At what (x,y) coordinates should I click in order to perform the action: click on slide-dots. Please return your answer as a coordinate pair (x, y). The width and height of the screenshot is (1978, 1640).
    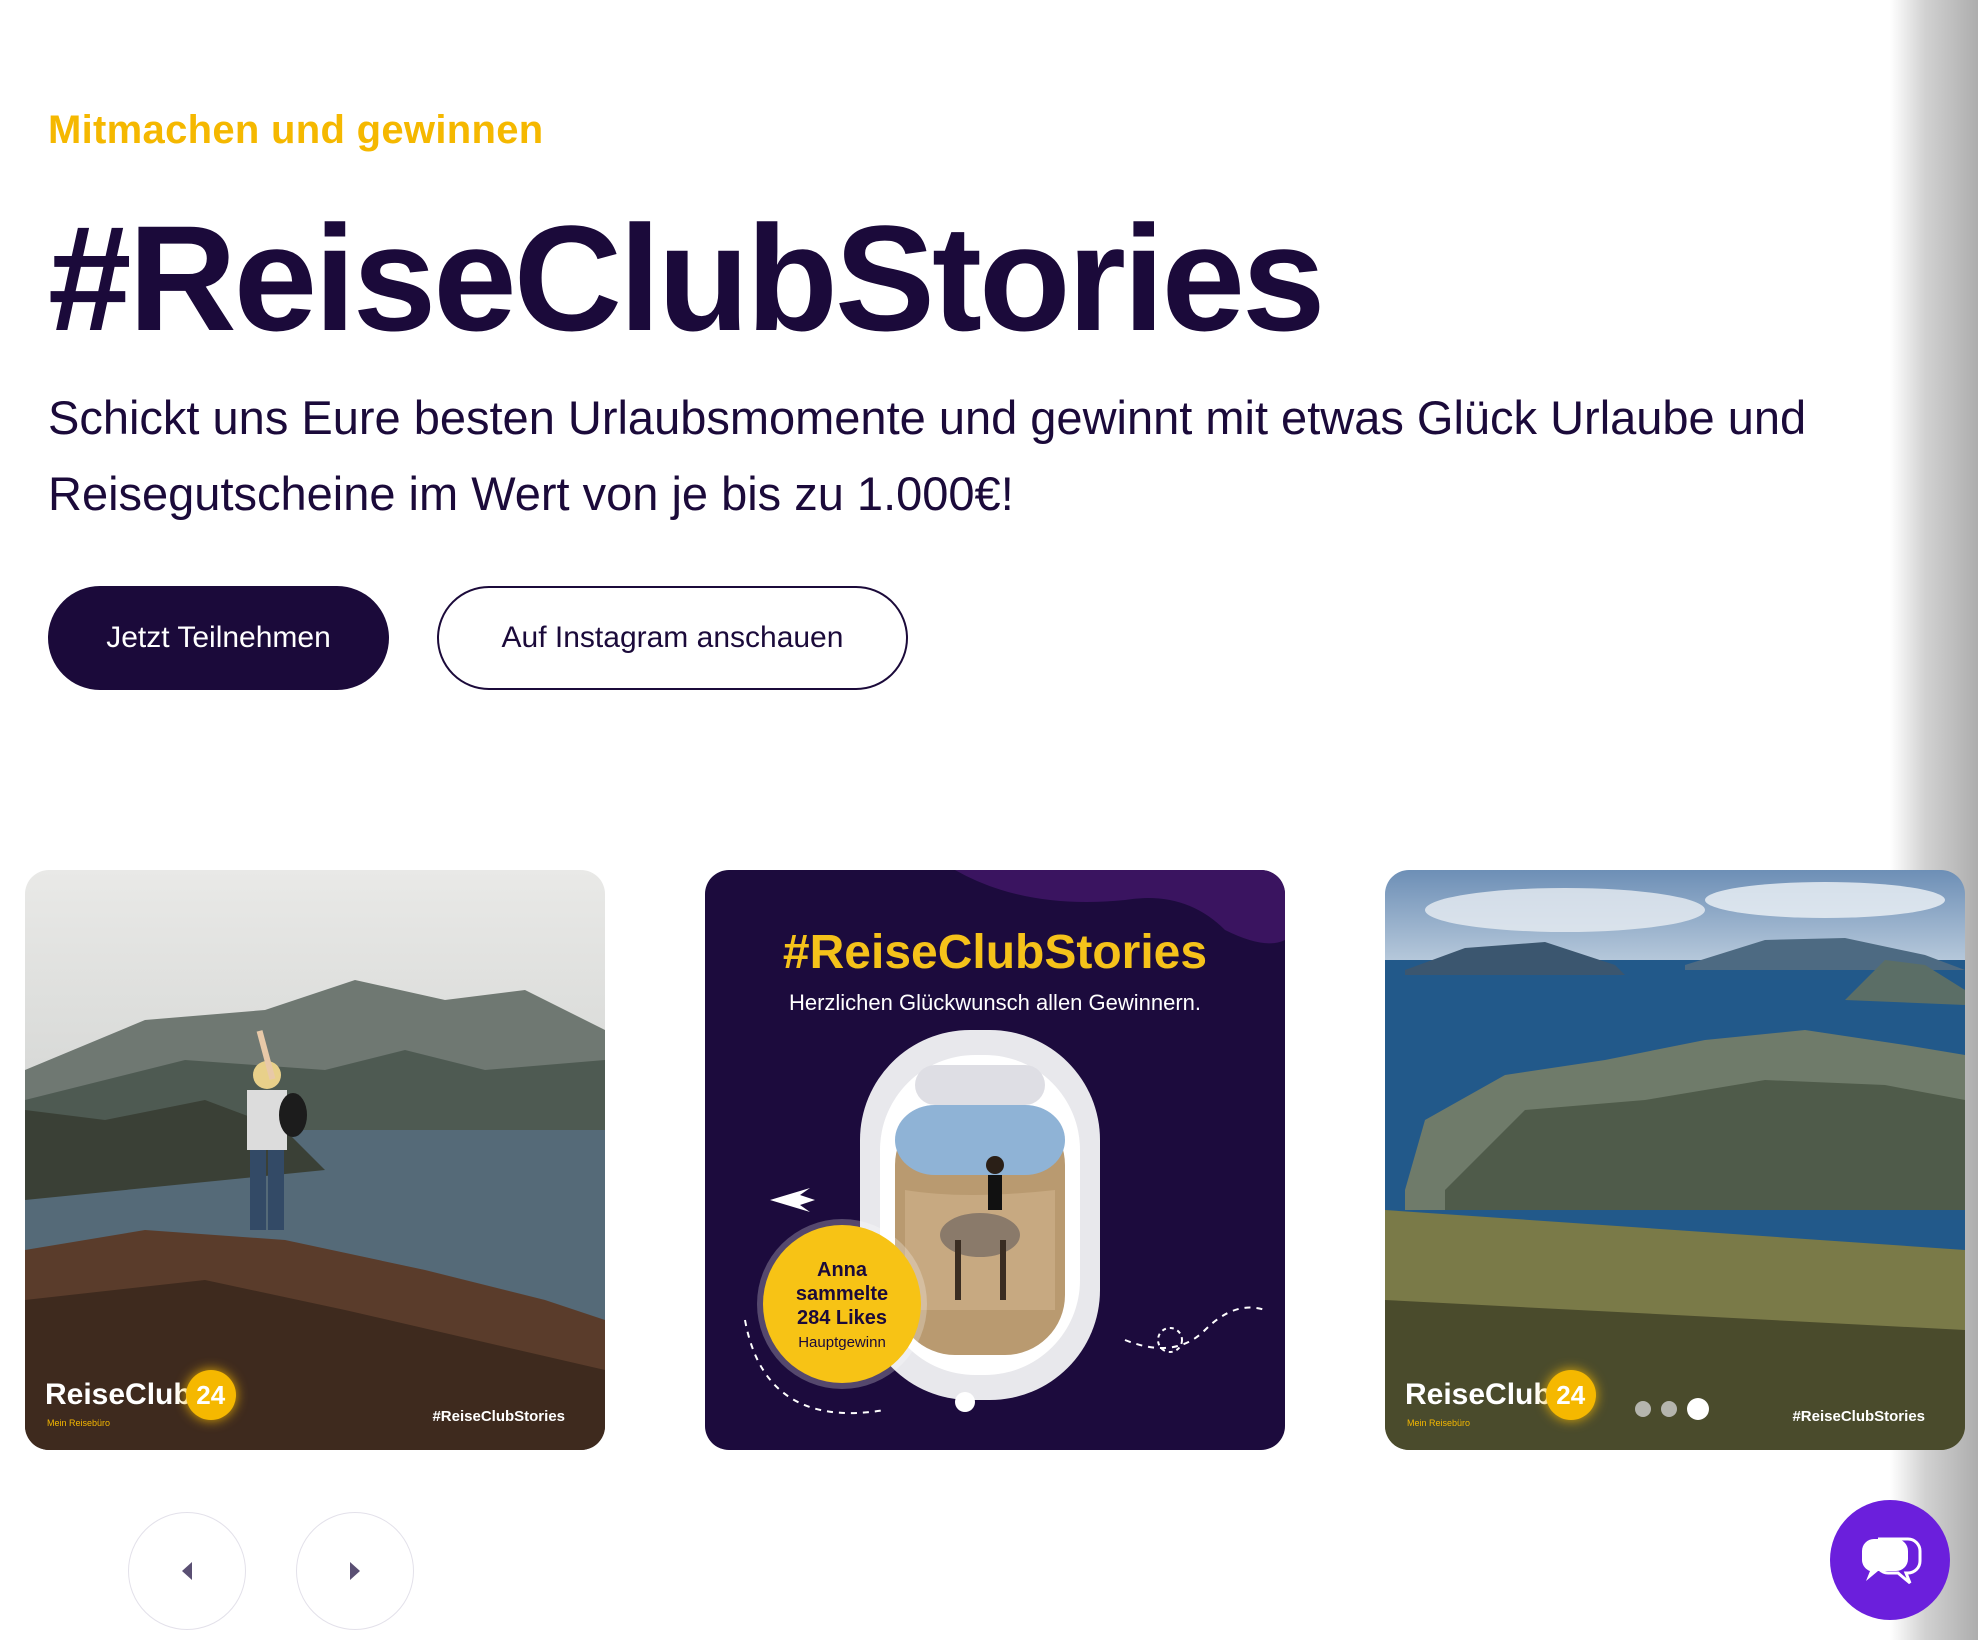
    Looking at the image, I should click on (1672, 1409).